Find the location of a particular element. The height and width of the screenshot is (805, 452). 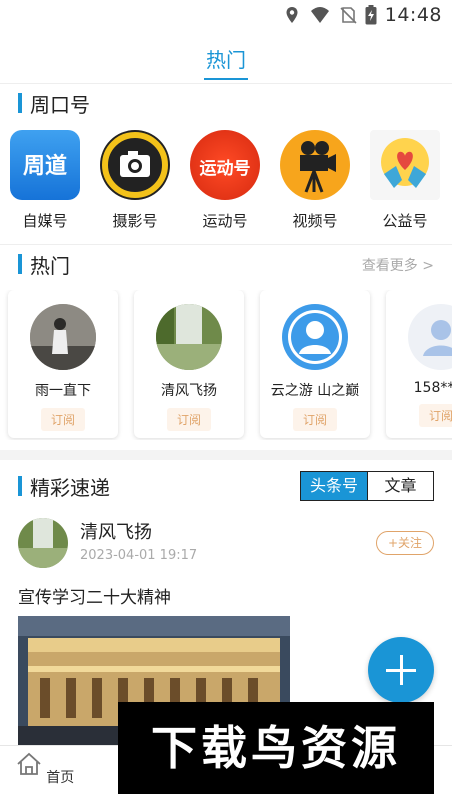

sport-logo-icon: 运动号 is located at coordinates (225, 165).